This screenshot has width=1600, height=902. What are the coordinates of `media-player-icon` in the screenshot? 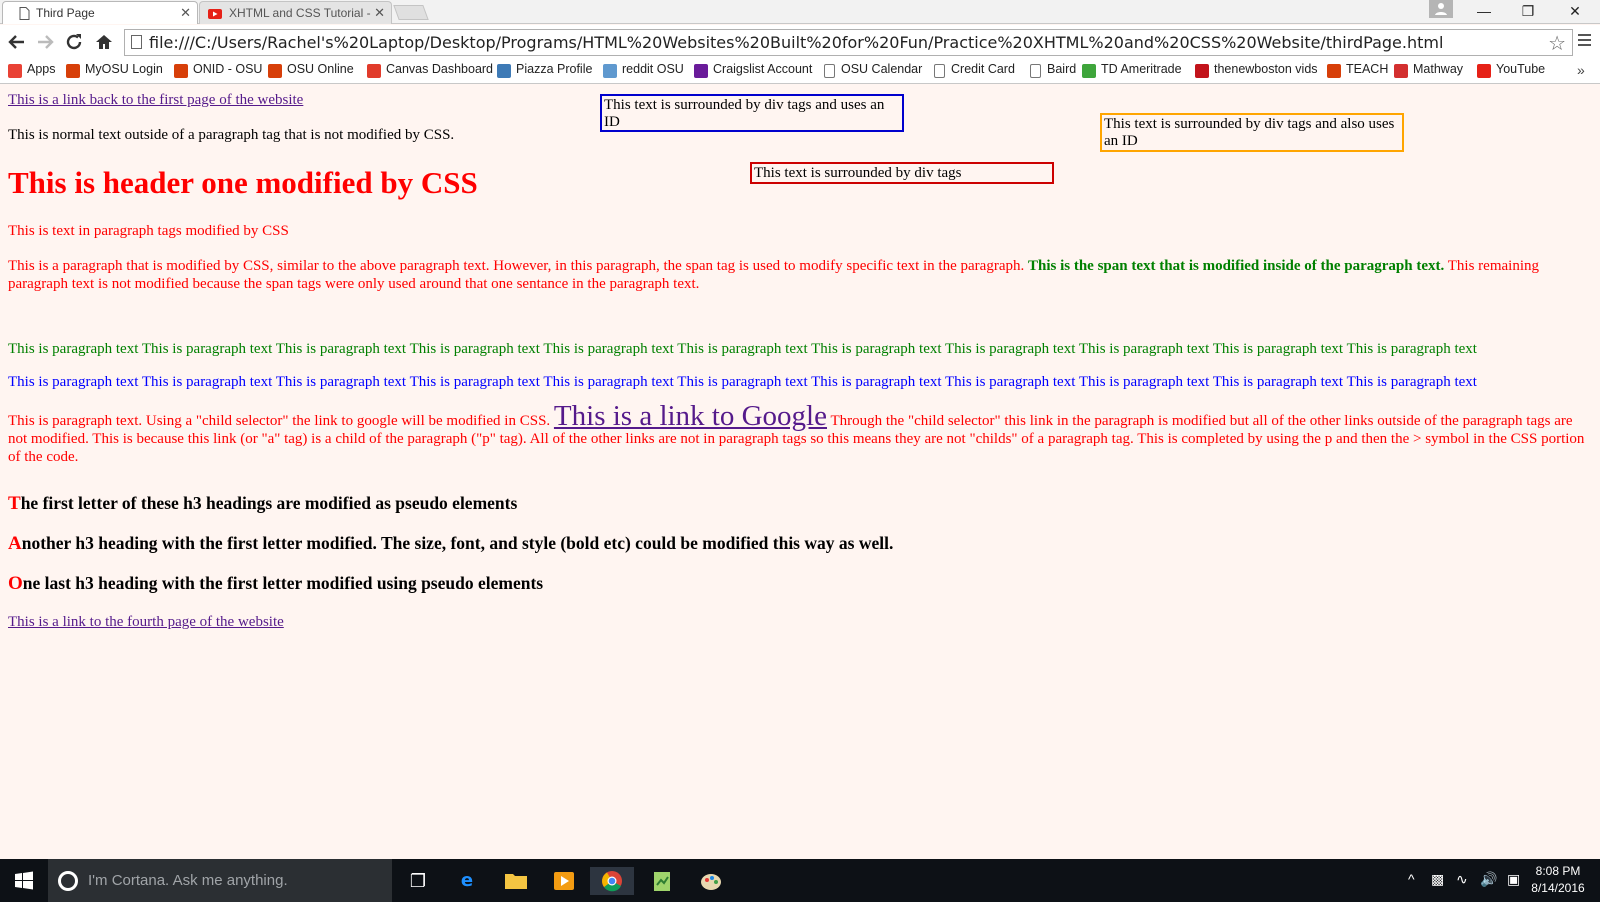 It's located at (564, 881).